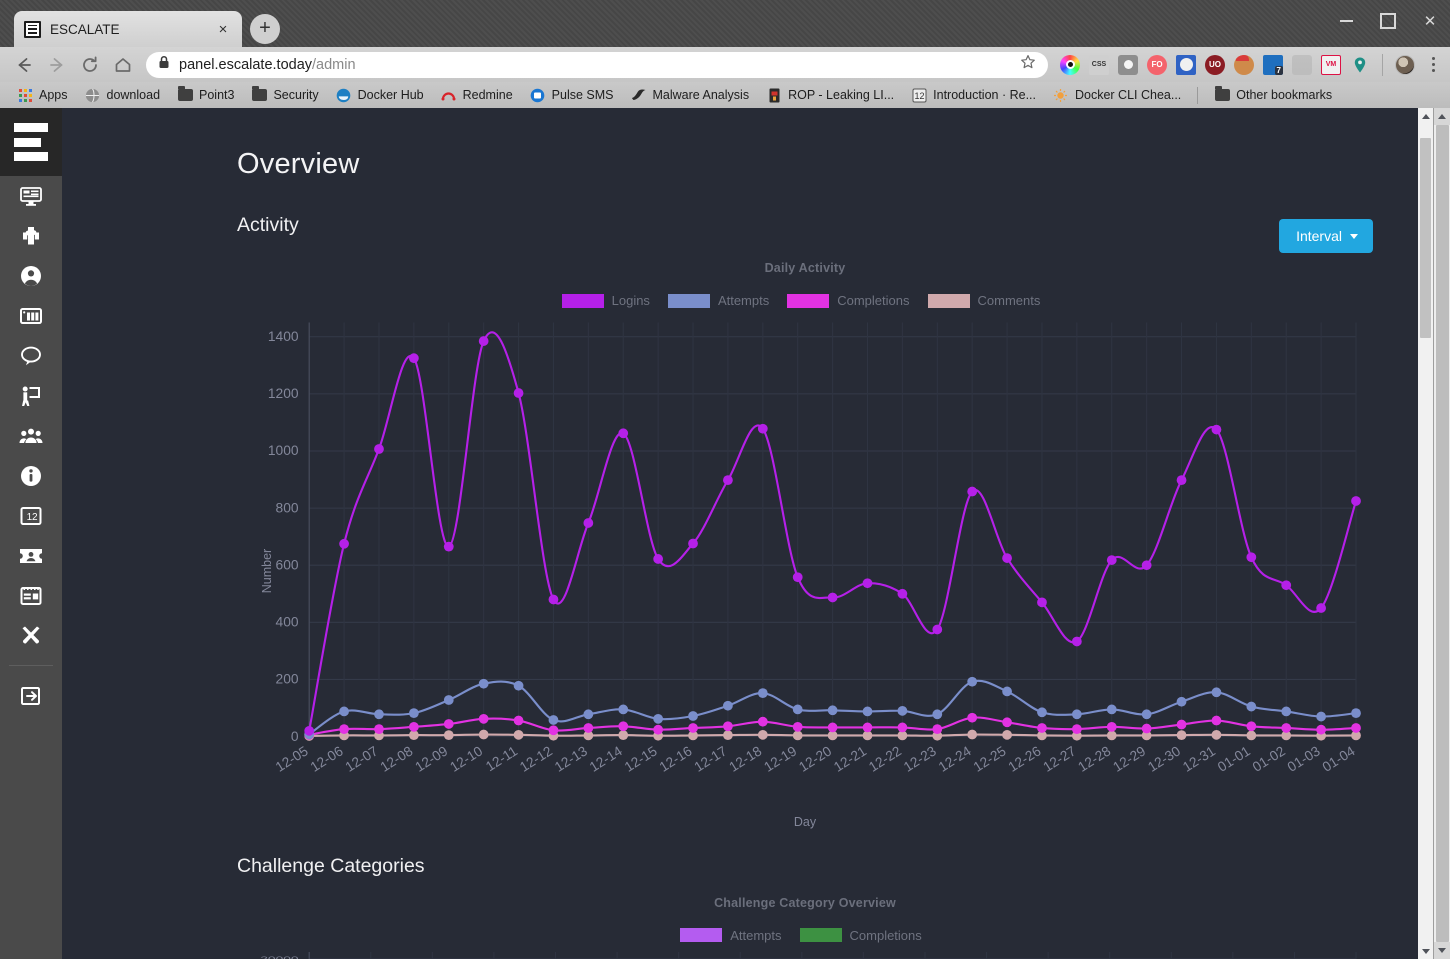 Image resolution: width=1450 pixels, height=959 pixels. I want to click on legend-item: Comments, so click(984, 300).